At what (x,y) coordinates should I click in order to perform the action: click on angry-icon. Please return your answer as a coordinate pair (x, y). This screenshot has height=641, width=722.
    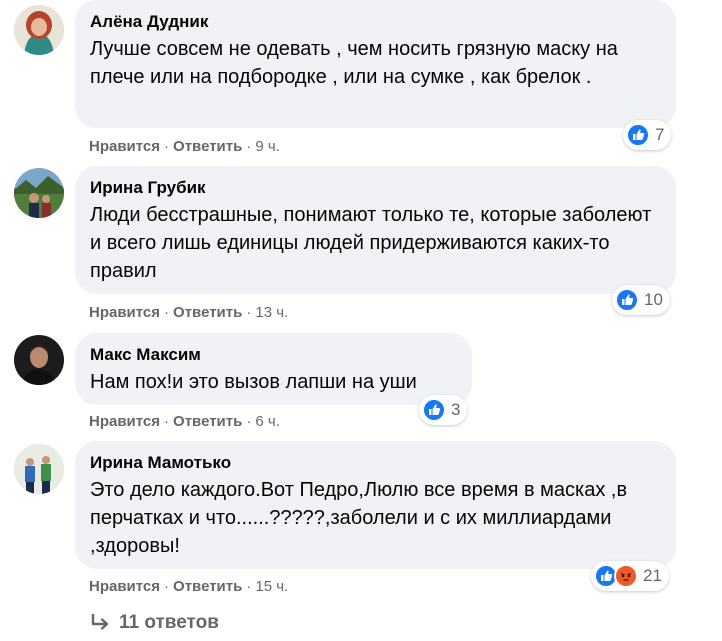
    Looking at the image, I should click on (626, 576).